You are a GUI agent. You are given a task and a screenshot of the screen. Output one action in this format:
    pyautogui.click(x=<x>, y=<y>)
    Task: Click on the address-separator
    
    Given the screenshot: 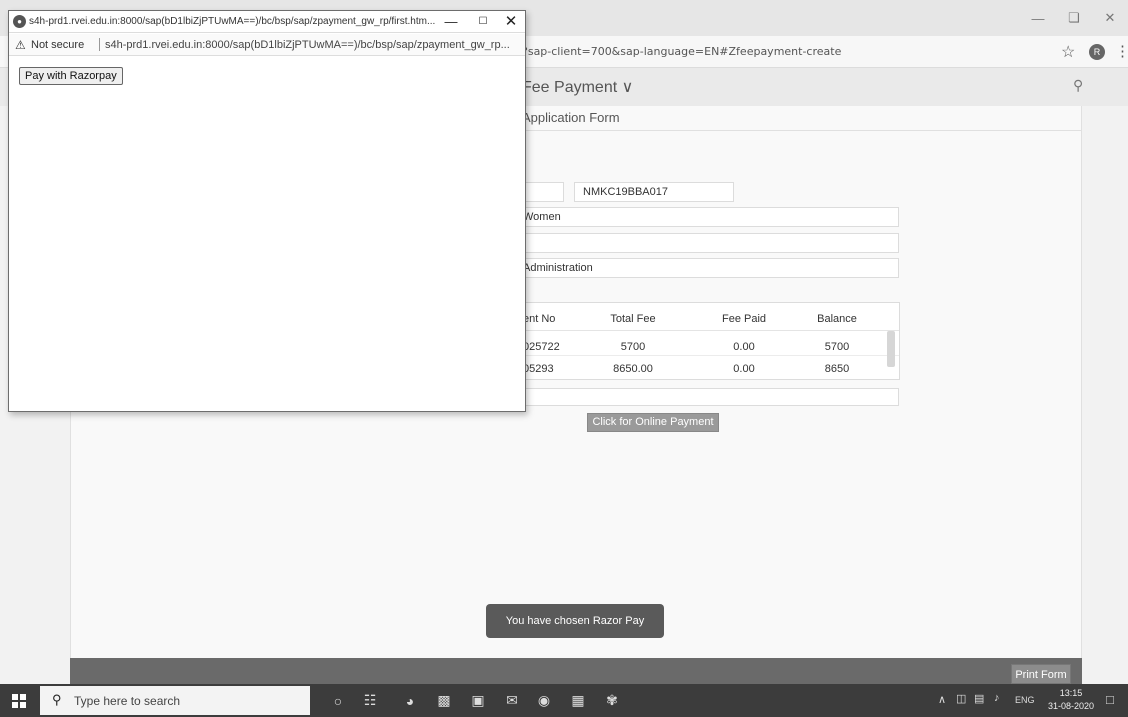 What is the action you would take?
    pyautogui.click(x=99, y=44)
    